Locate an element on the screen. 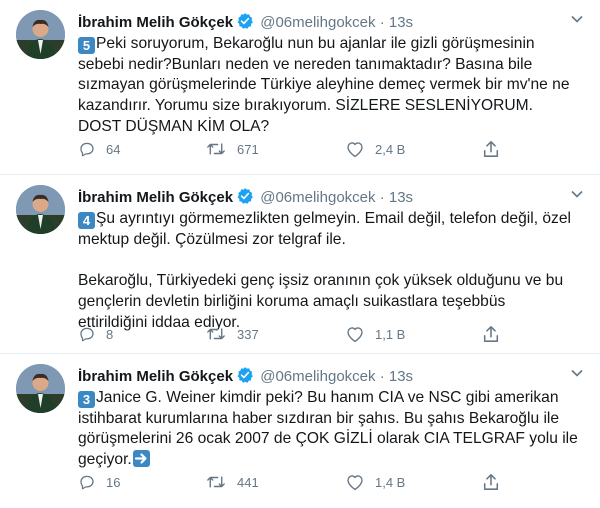 The image size is (600, 508). reply-button: 16 is located at coordinates (99, 482).